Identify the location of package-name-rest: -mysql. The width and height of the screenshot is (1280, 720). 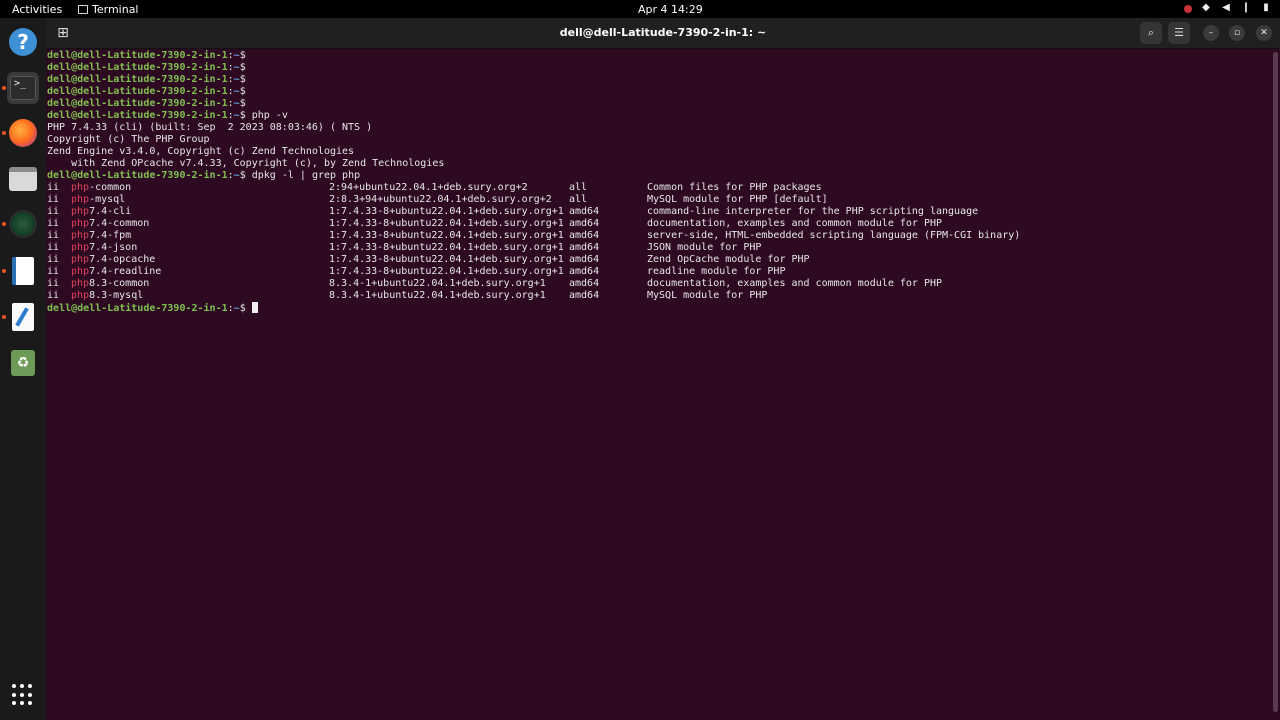
(107, 199).